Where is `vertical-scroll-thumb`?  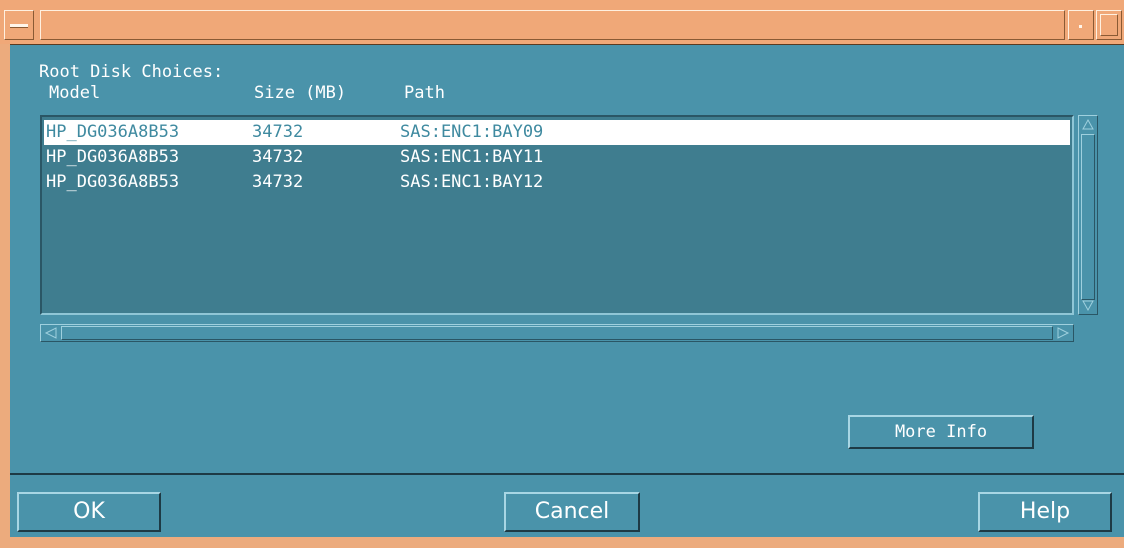
vertical-scroll-thumb is located at coordinates (1088, 217).